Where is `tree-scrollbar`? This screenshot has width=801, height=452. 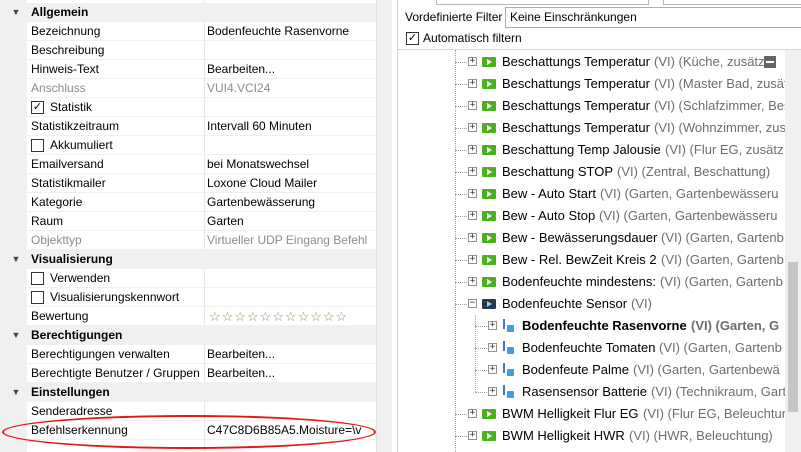 tree-scrollbar is located at coordinates (793, 251).